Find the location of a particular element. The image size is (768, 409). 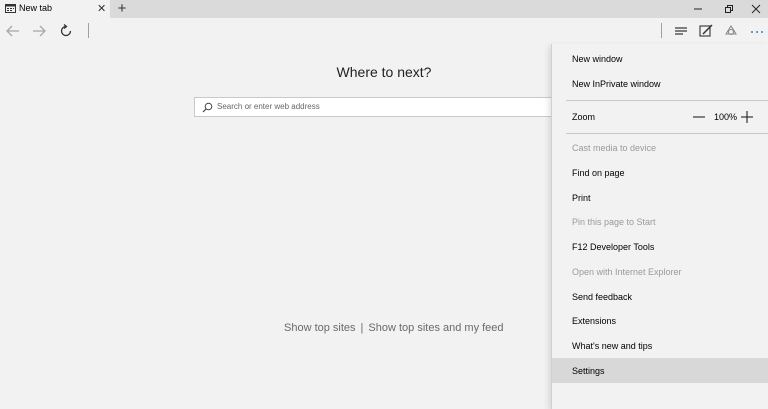

menu-item-label: Open with Internet Explorer is located at coordinates (627, 272).